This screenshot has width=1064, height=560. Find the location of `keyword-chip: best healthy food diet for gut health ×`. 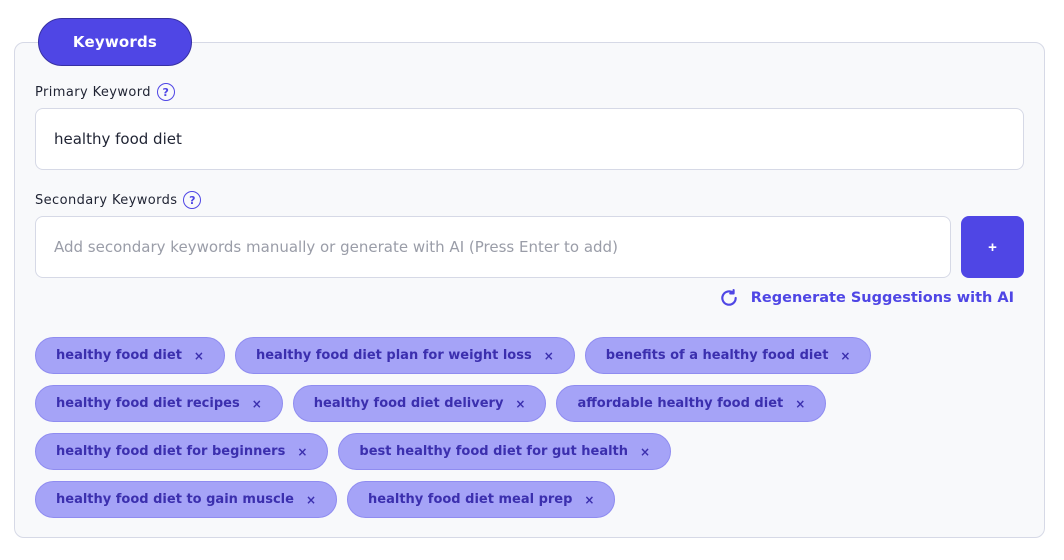

keyword-chip: best healthy food diet for gut health × is located at coordinates (505, 451).